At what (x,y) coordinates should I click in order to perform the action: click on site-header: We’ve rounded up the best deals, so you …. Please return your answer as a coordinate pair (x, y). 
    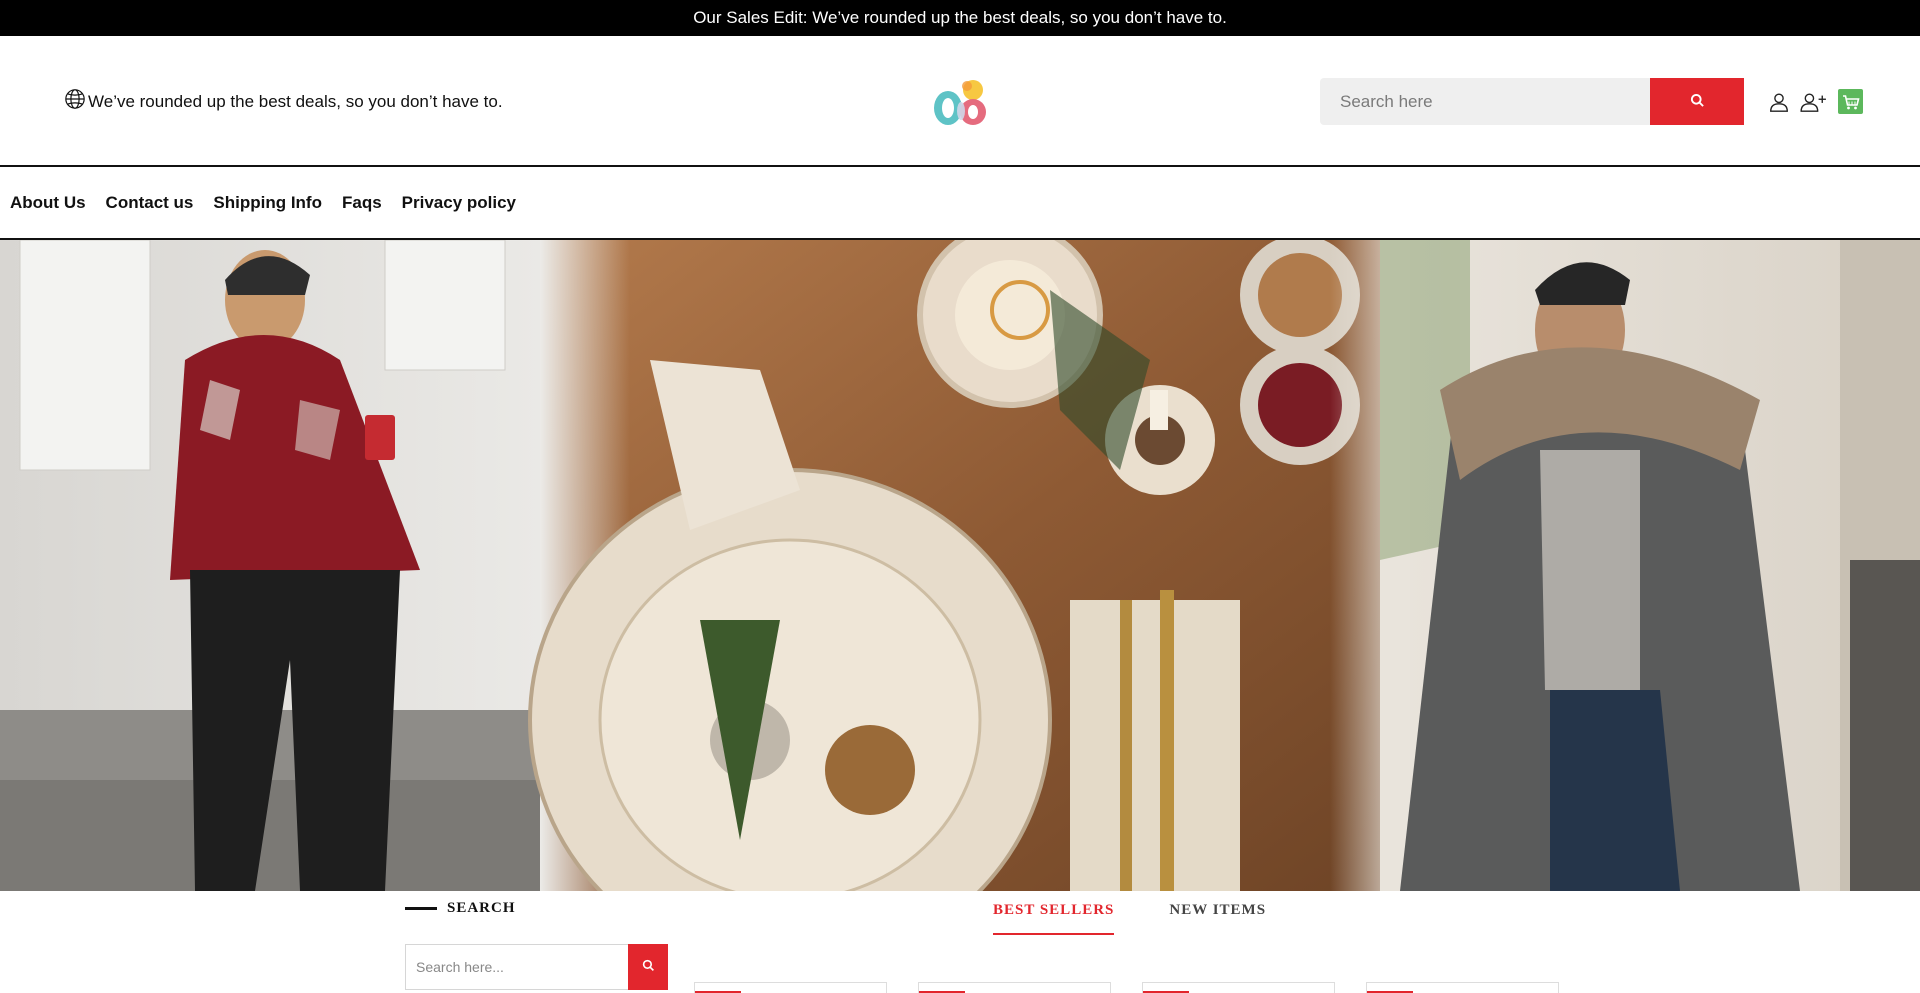
    Looking at the image, I should click on (960, 101).